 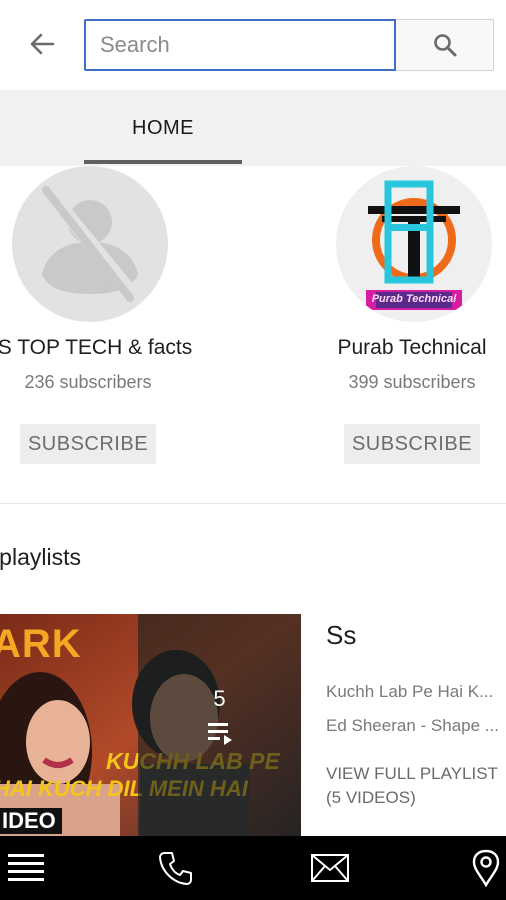 What do you see at coordinates (416, 786) in the screenshot?
I see `view-full-playlist-link: VIEW FULL PLAYLIST (5 VIDEOS)` at bounding box center [416, 786].